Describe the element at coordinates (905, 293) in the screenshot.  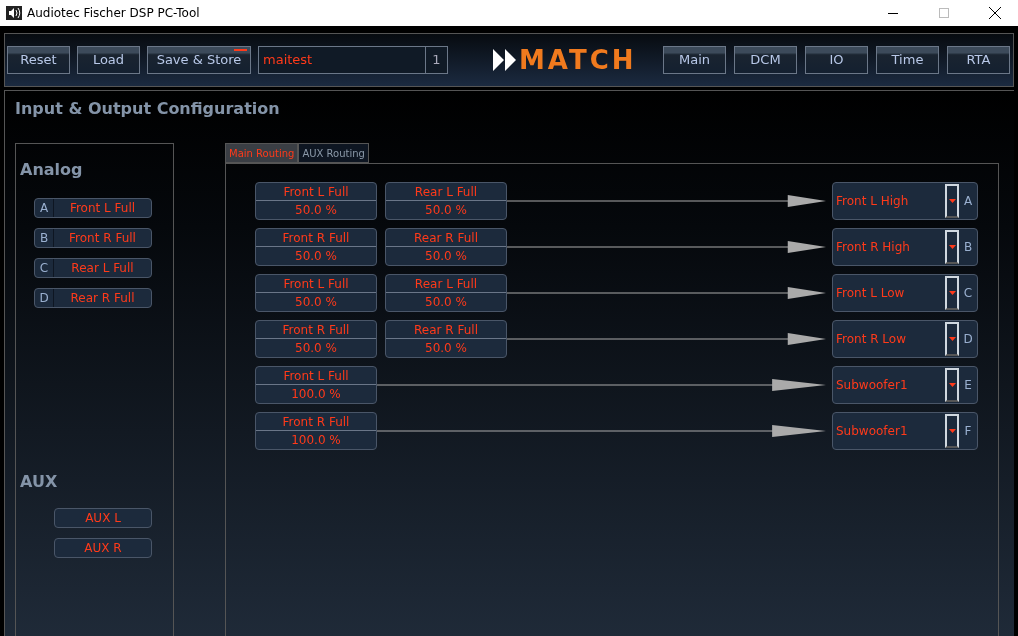
I see `output-dropdown: Front L Low C` at that location.